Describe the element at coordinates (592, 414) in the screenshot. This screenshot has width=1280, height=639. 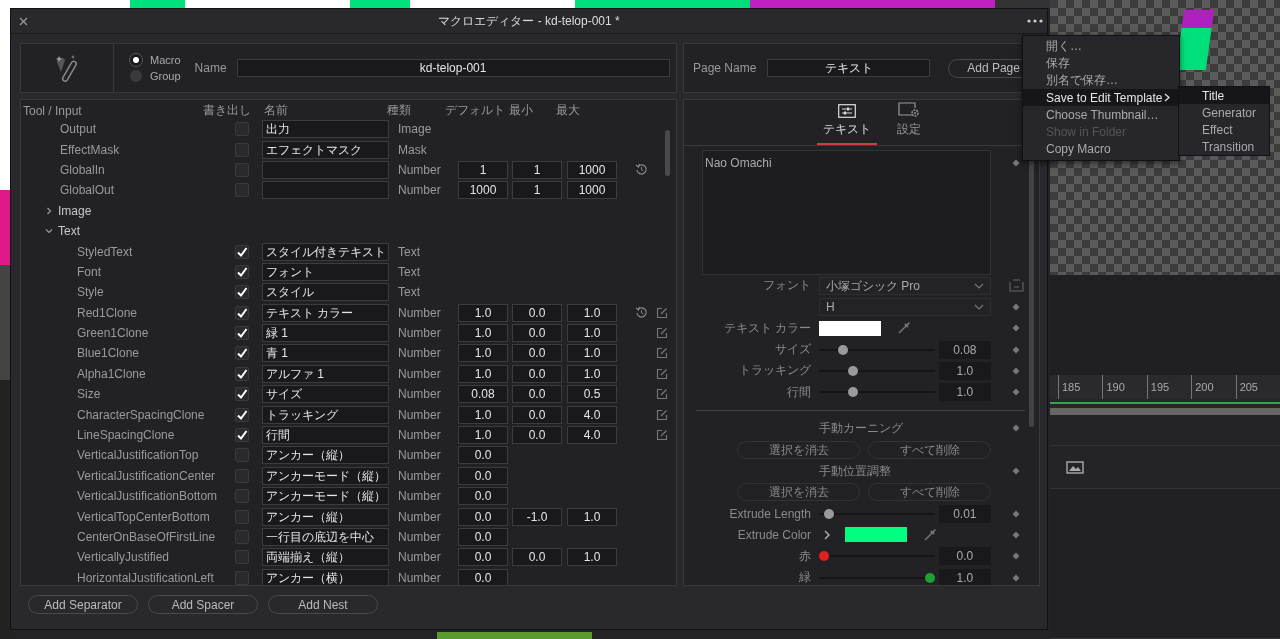
I see `max-field: 4.0` at that location.